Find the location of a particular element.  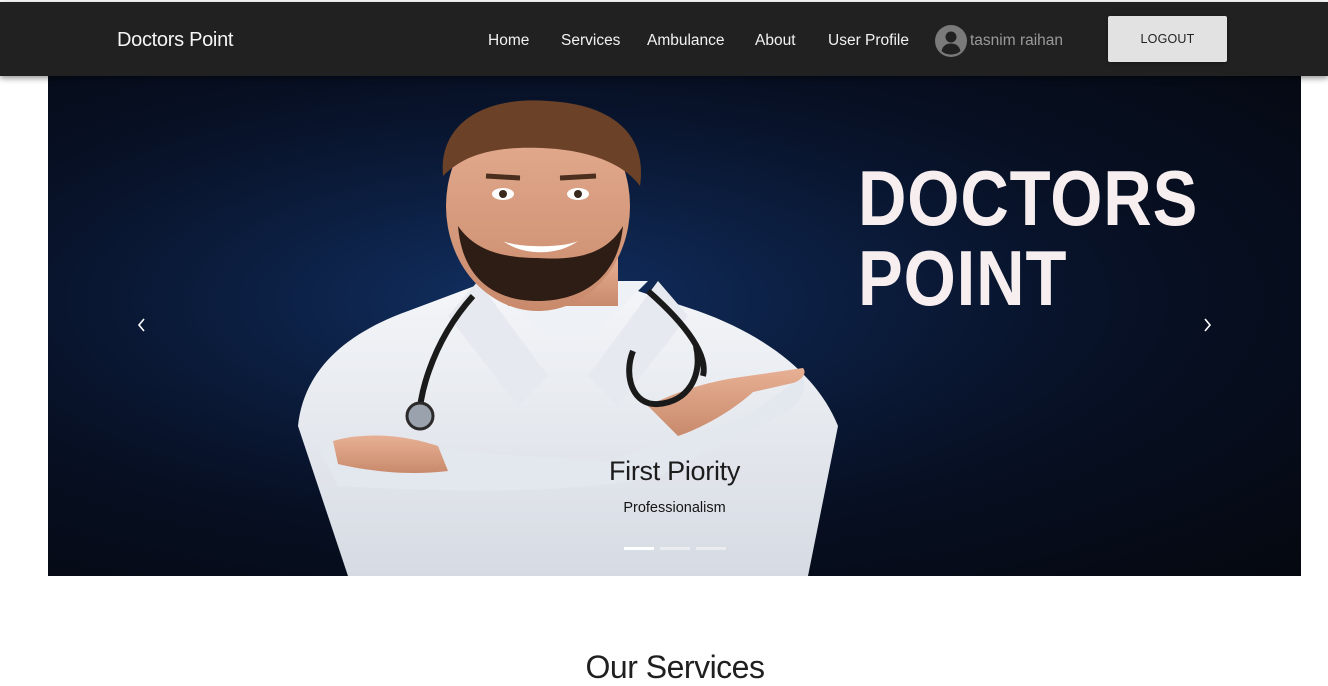

hero-logo-line-2: POINT is located at coordinates (963, 278).